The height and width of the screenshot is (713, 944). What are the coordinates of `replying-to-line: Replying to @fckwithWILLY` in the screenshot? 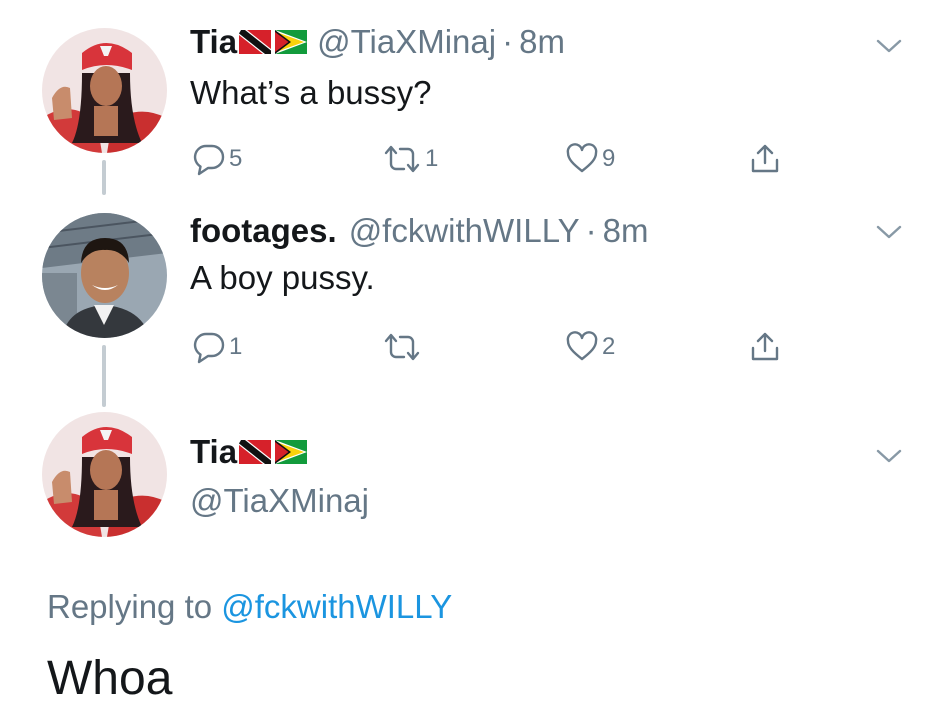 It's located at (249, 607).